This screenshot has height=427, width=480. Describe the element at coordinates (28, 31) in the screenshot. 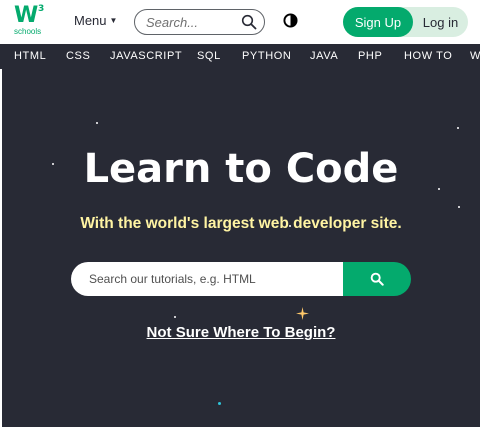

I see `logo-wordmark: schools` at that location.